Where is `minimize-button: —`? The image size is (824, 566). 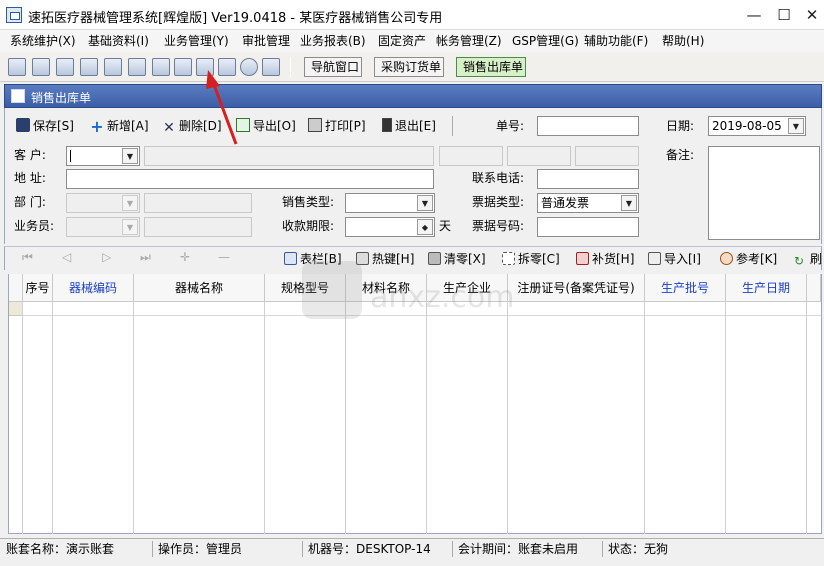 minimize-button: — is located at coordinates (754, 15).